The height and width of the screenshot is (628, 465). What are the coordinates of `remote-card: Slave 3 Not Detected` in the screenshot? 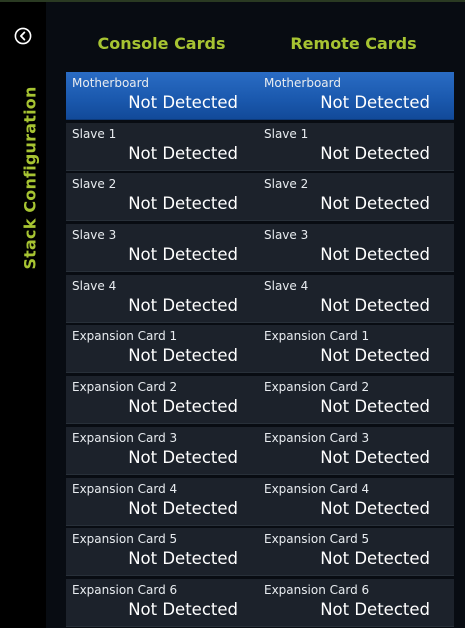 It's located at (356, 248).